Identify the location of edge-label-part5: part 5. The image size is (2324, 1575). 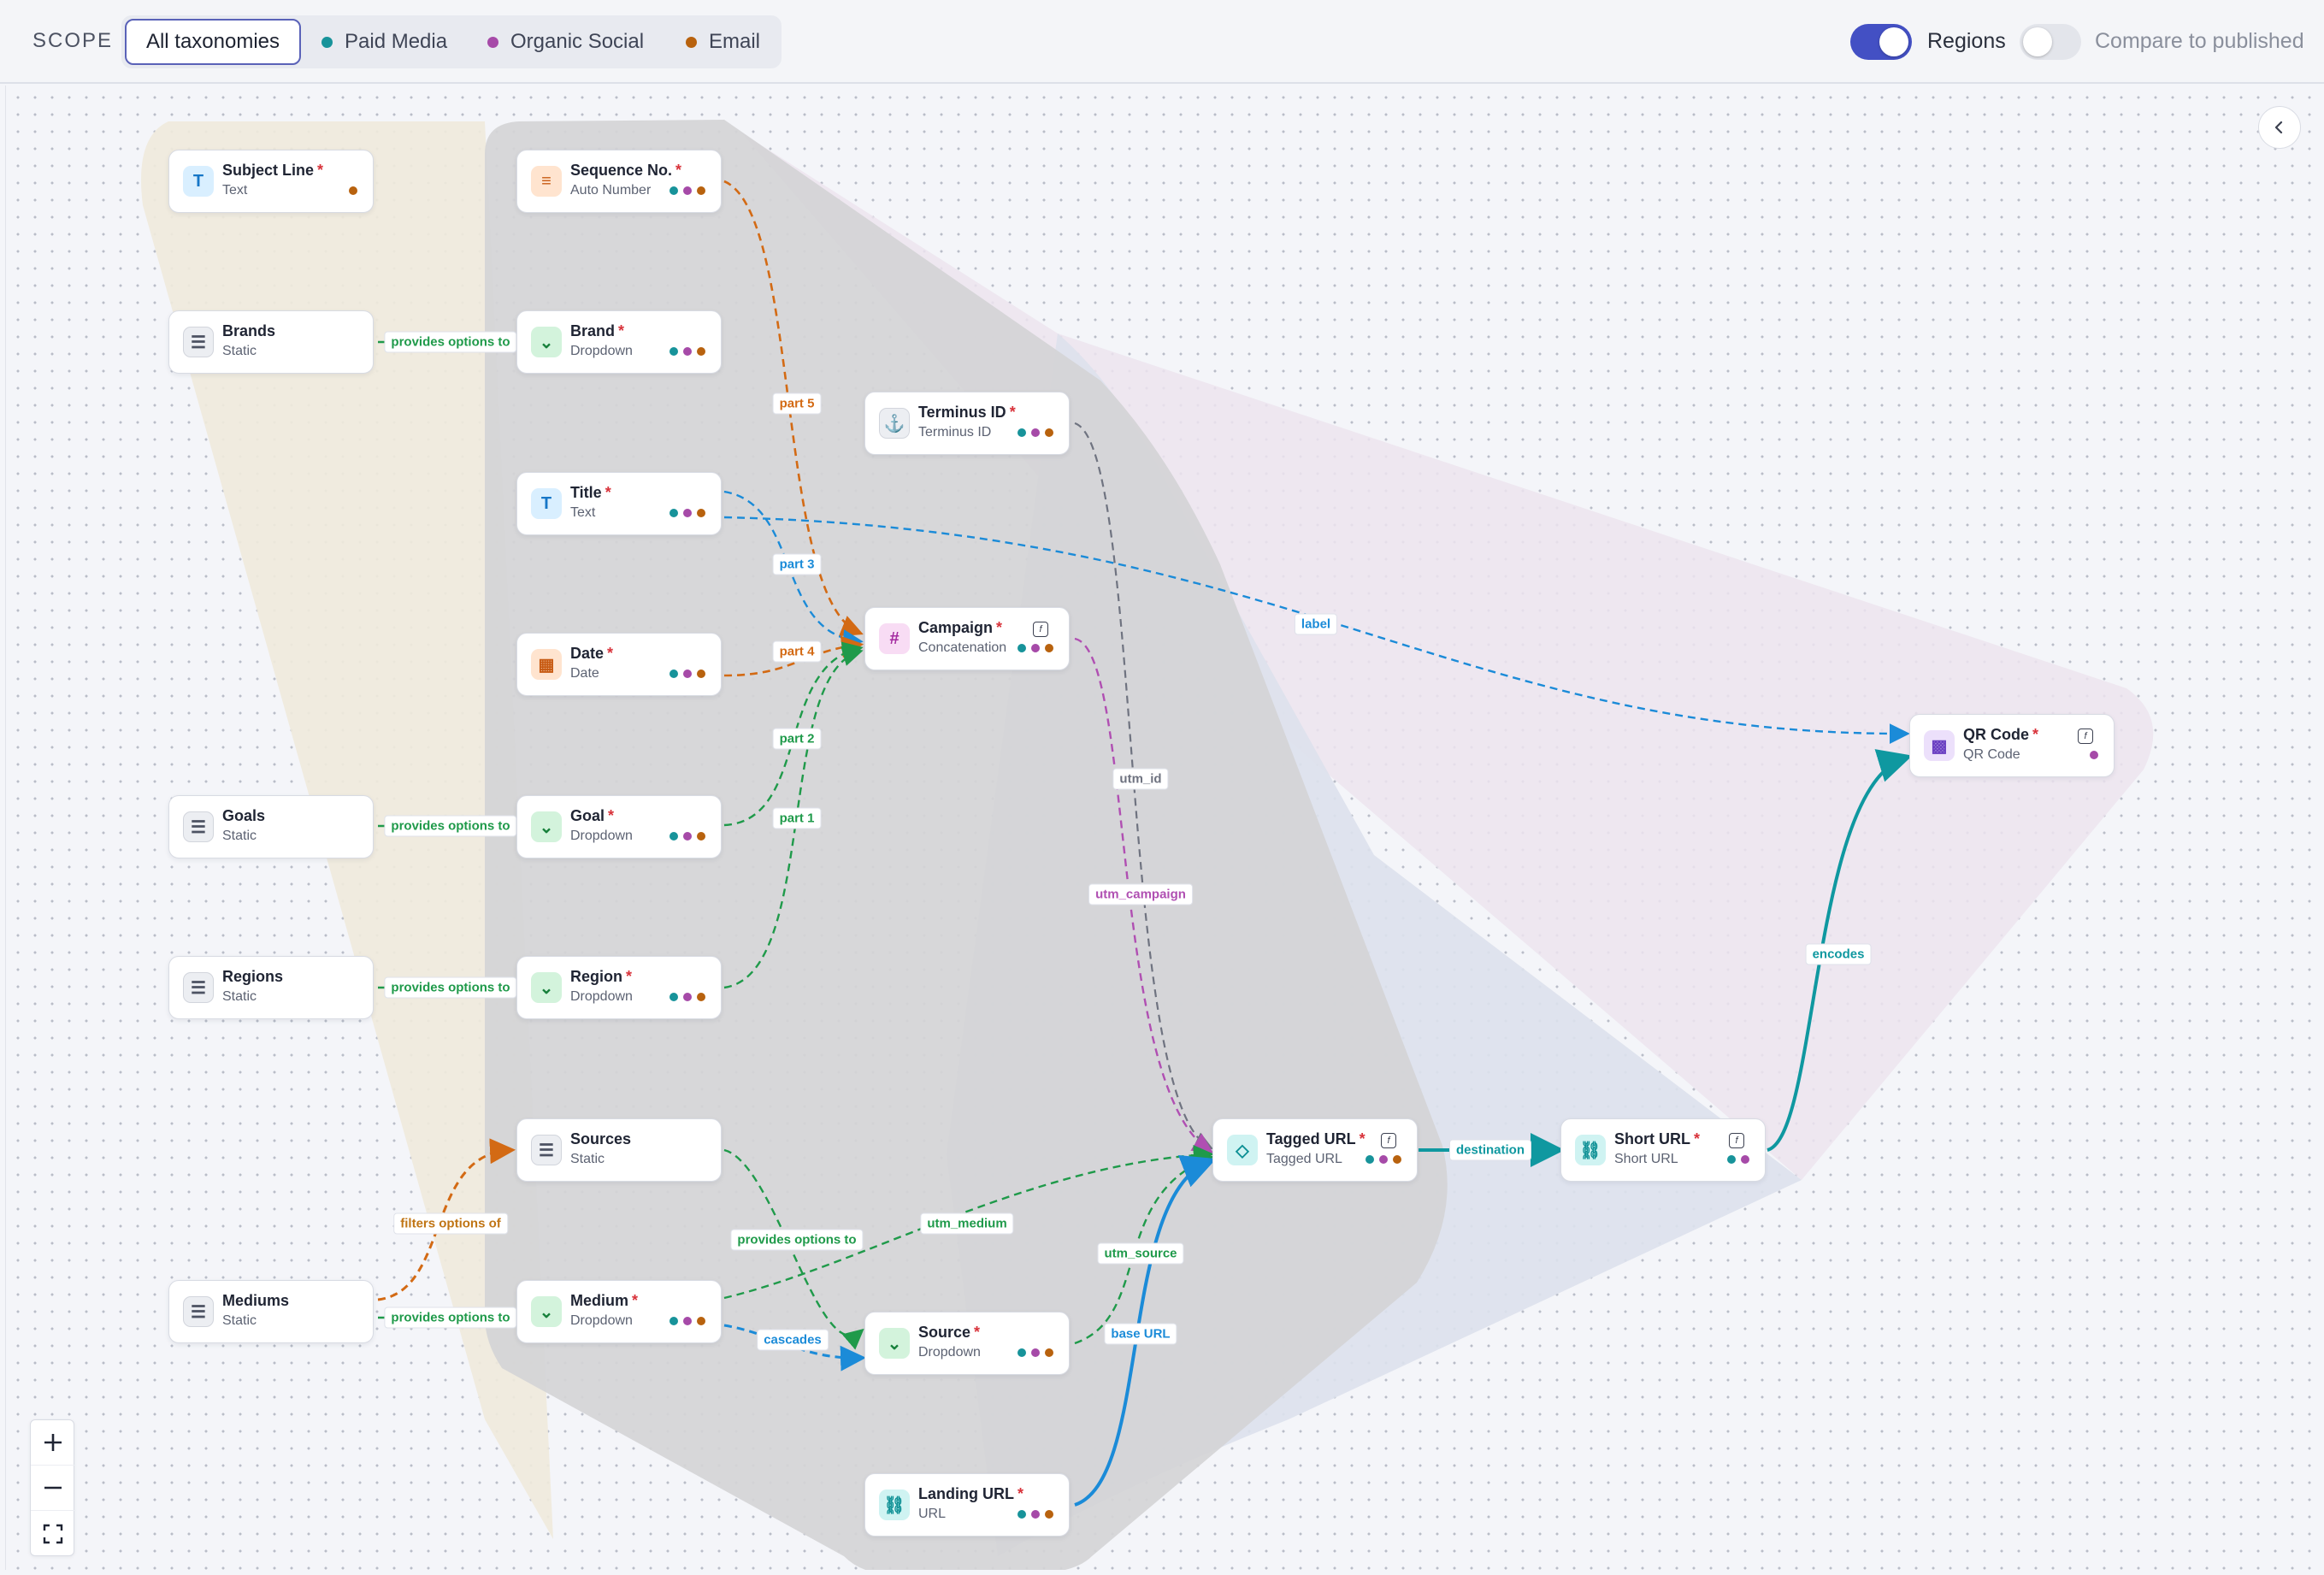
(797, 404).